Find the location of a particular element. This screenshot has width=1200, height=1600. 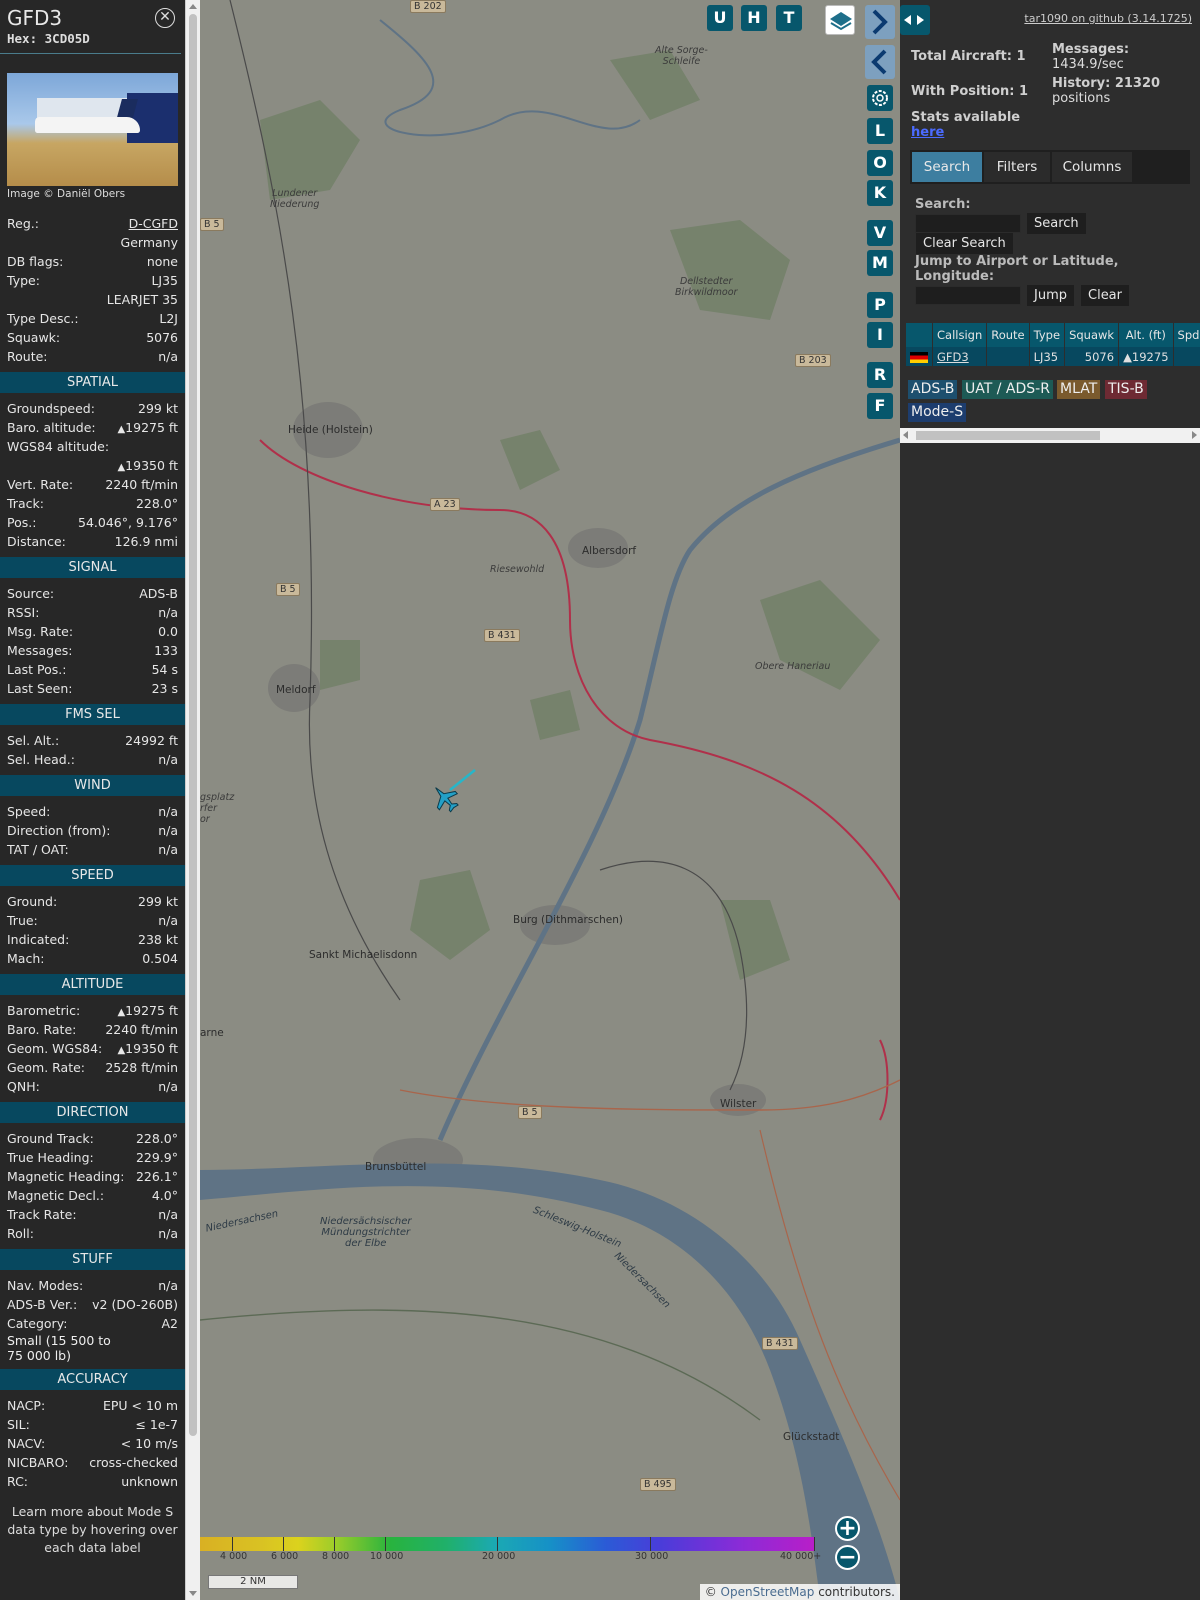

info-row: Baro. altitude: ▲19275 ft is located at coordinates (92, 427).